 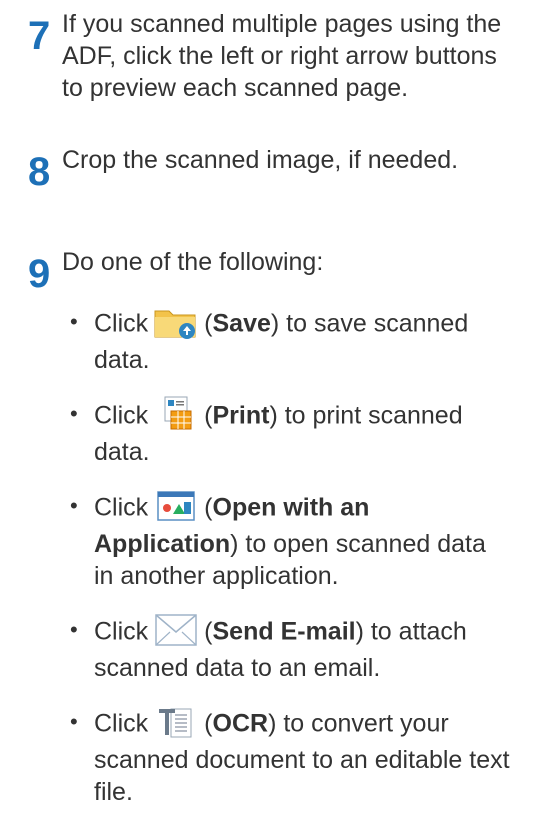 What do you see at coordinates (284, 631) in the screenshot?
I see `option-label: Send E-mail` at bounding box center [284, 631].